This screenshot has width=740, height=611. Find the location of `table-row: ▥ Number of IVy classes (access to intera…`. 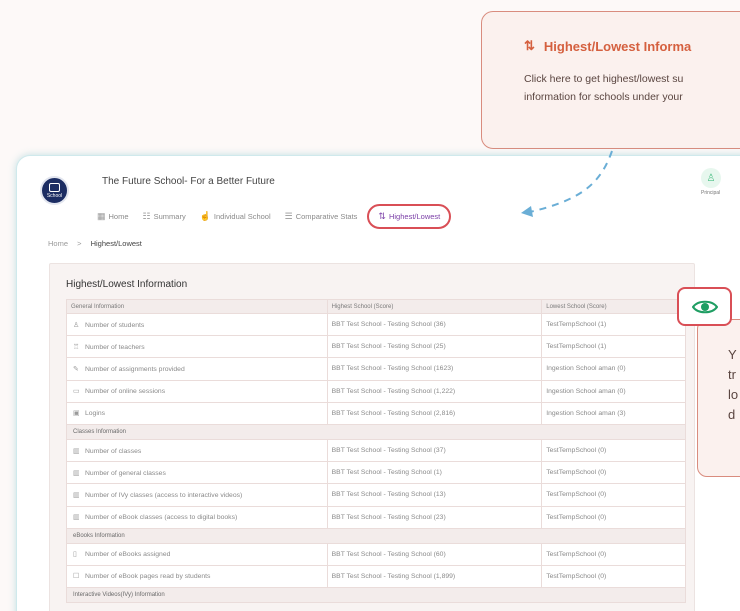

table-row: ▥ Number of IVy classes (access to intera… is located at coordinates (376, 495).